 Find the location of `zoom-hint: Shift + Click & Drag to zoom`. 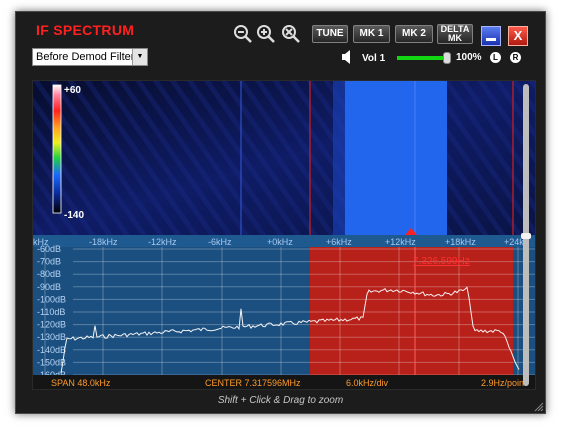

zoom-hint: Shift + Click & Drag to zoom is located at coordinates (280, 400).